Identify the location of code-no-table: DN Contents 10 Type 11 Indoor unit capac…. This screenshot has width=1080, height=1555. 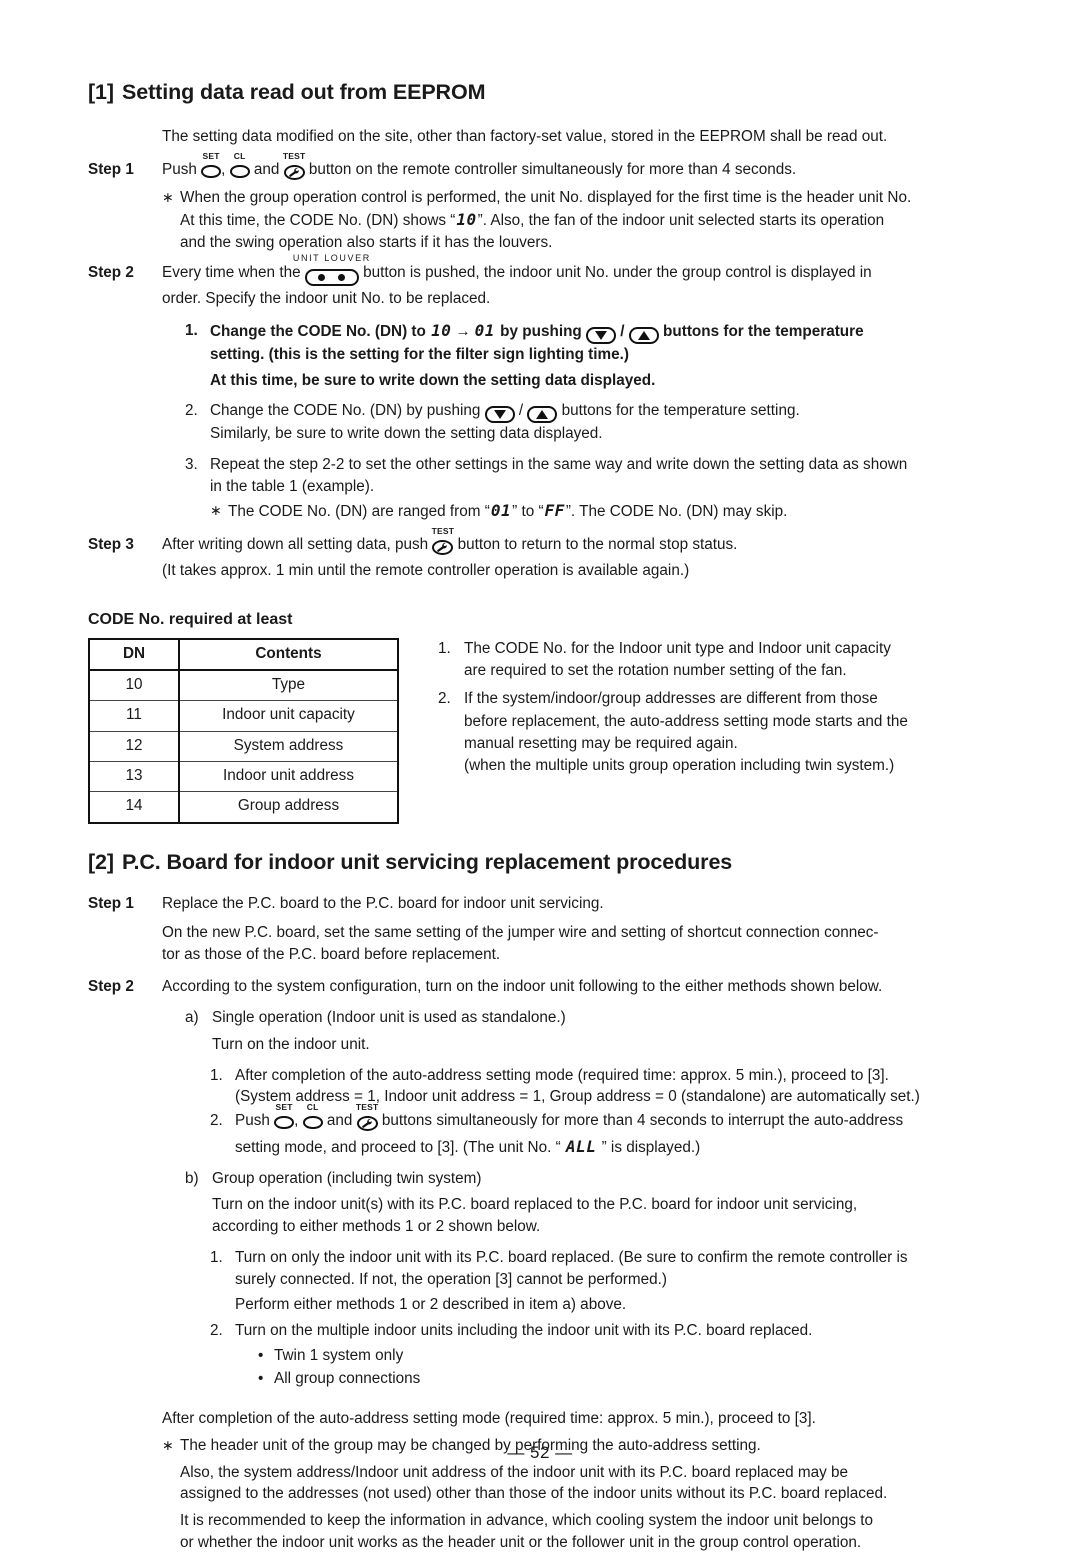
(243, 730).